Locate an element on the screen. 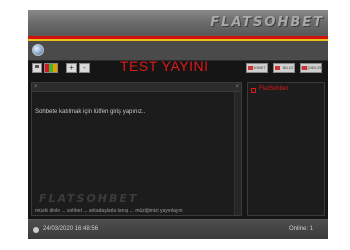 The image size is (350, 250). user-icon is located at coordinates (253, 90).